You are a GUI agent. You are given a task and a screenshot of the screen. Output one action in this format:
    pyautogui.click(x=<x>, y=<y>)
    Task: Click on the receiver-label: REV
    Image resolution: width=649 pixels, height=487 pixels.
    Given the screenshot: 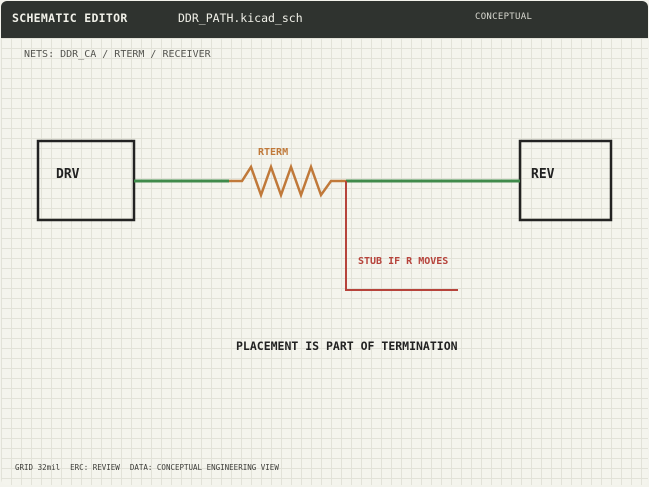 What is the action you would take?
    pyautogui.click(x=543, y=174)
    